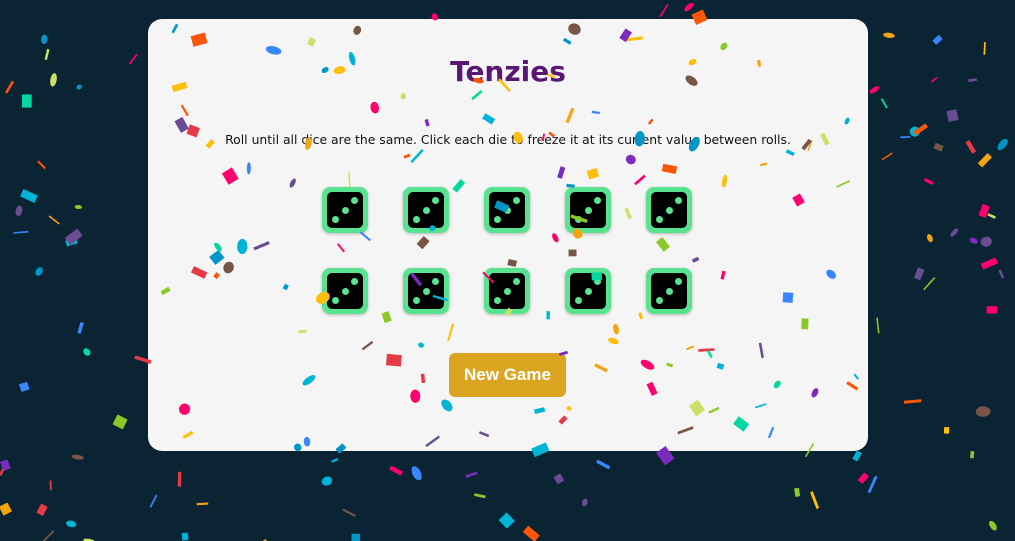 The image size is (1015, 541). I want to click on new-game-button: New Game, so click(507, 375).